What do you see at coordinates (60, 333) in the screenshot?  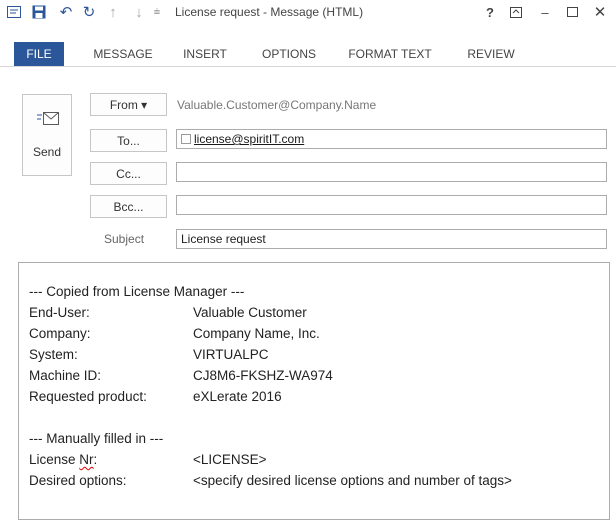 I see `body-key: Company:` at bounding box center [60, 333].